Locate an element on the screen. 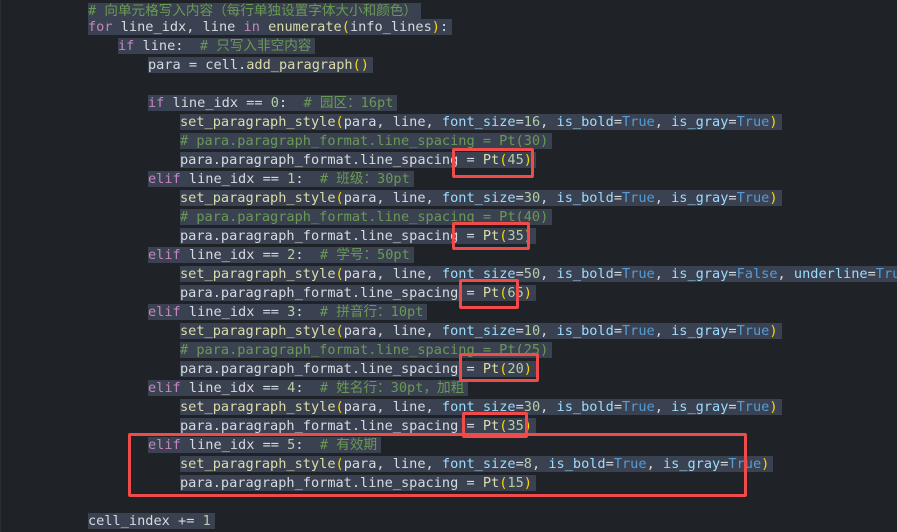  code-token: 10 is located at coordinates (532, 331).